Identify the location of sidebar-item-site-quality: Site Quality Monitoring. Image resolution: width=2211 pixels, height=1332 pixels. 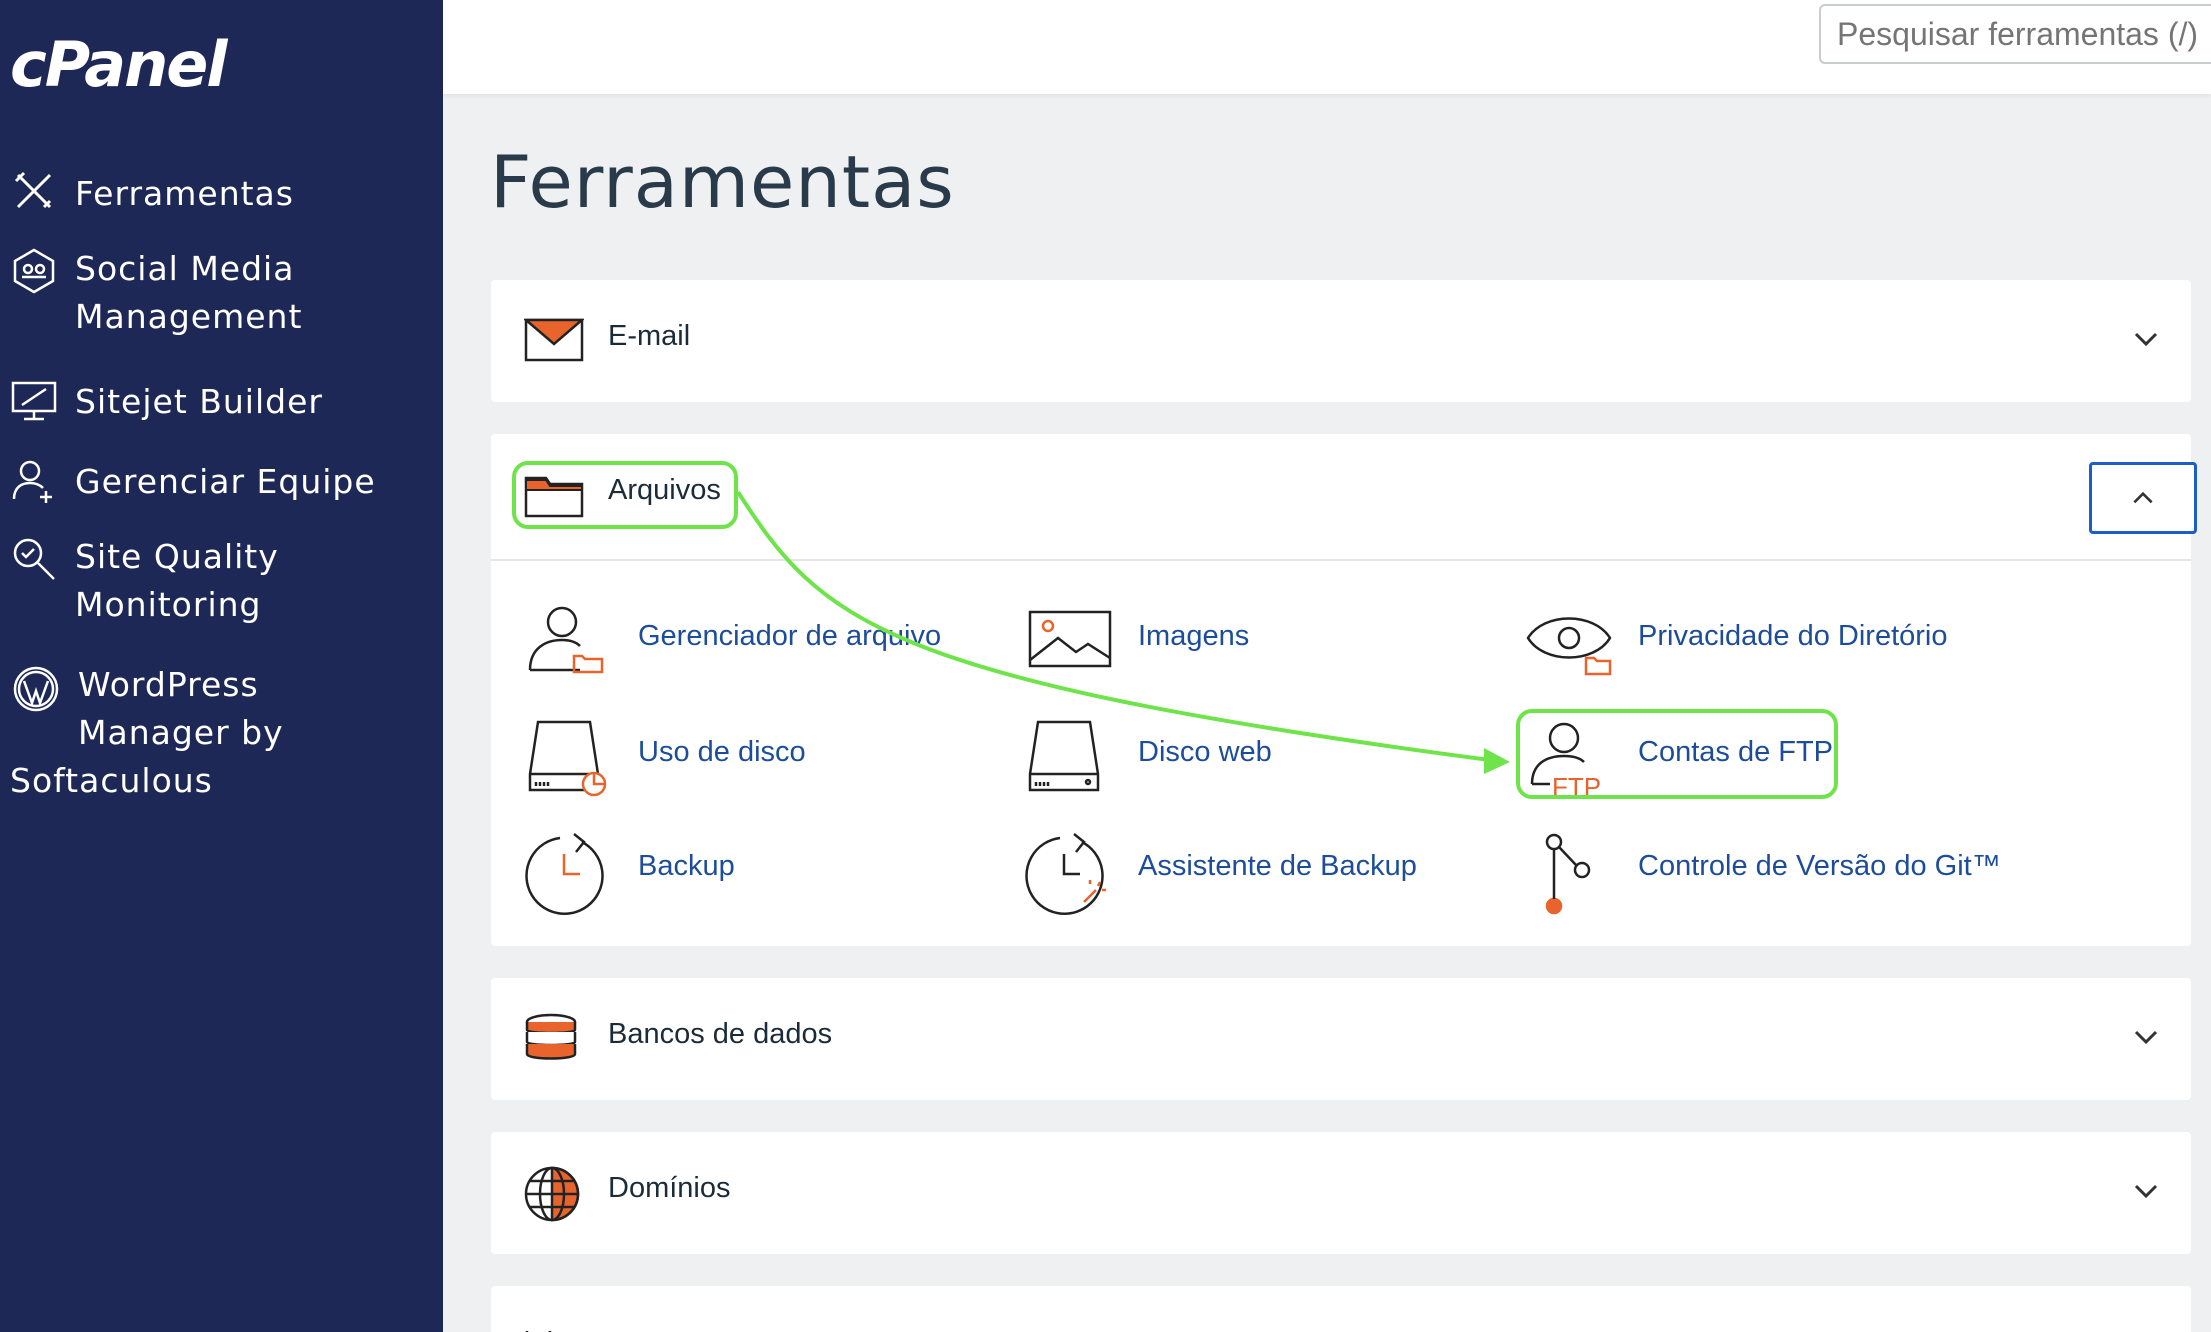
(221, 583).